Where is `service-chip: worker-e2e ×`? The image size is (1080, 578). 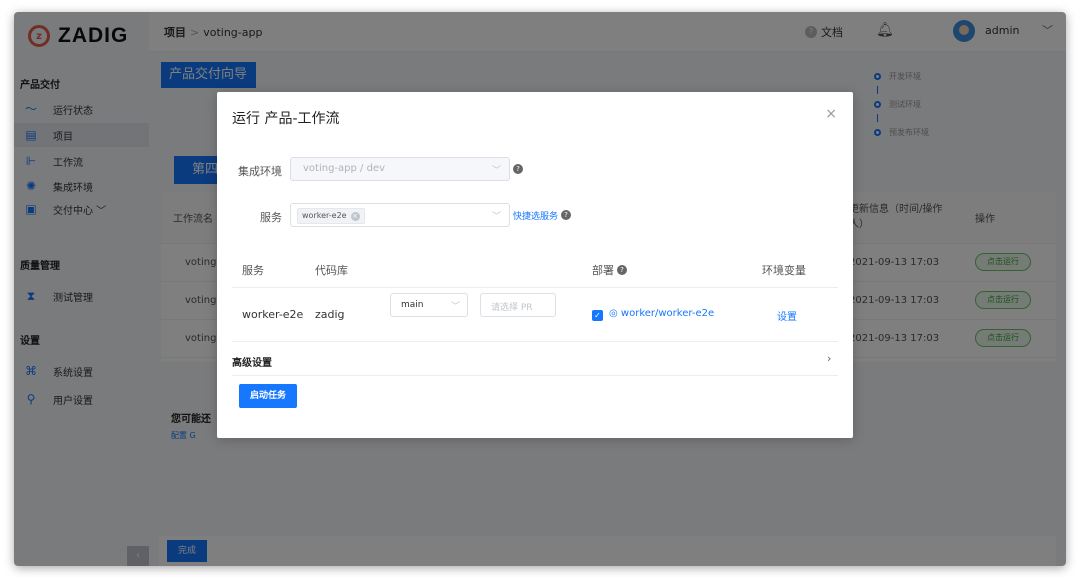 service-chip: worker-e2e × is located at coordinates (331, 216).